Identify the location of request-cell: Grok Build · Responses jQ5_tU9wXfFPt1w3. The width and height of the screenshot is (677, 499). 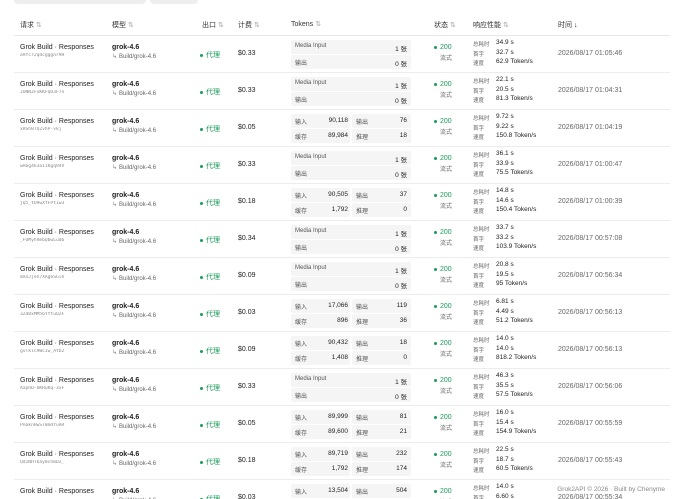
(66, 199).